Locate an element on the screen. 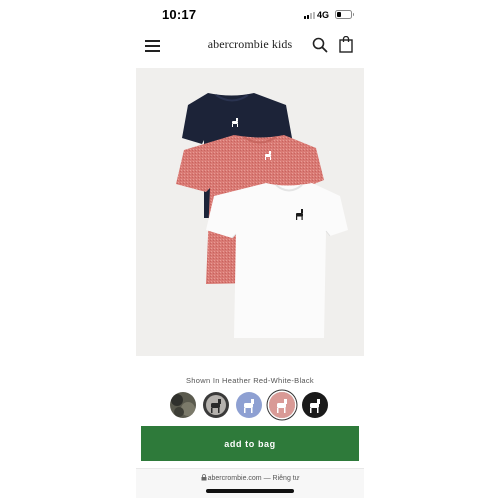 The width and height of the screenshot is (498, 498). battery-icon is located at coordinates (344, 14).